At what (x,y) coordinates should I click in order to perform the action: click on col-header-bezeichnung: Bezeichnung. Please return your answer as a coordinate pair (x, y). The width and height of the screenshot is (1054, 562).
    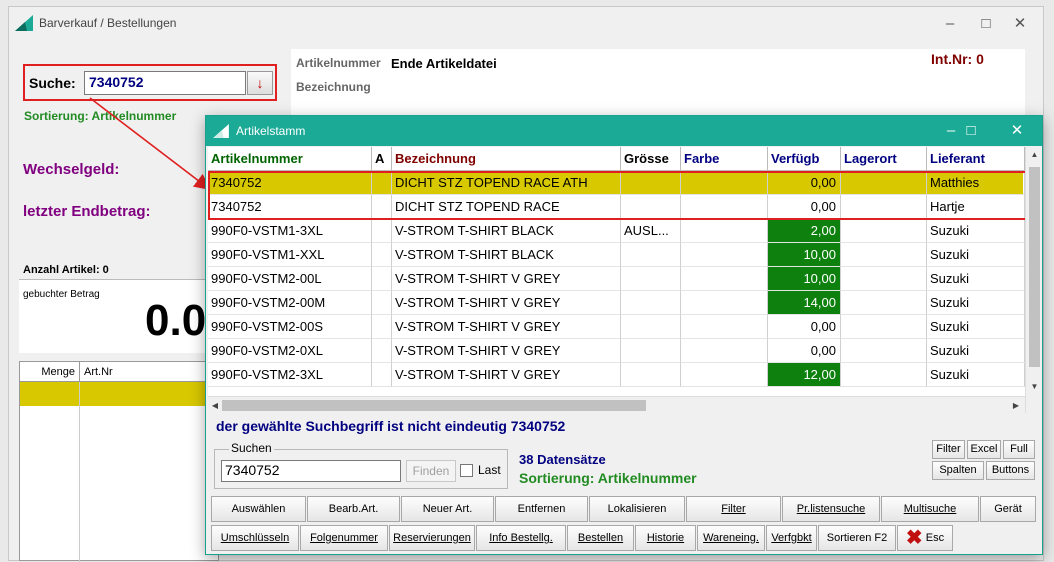
    Looking at the image, I should click on (506, 159).